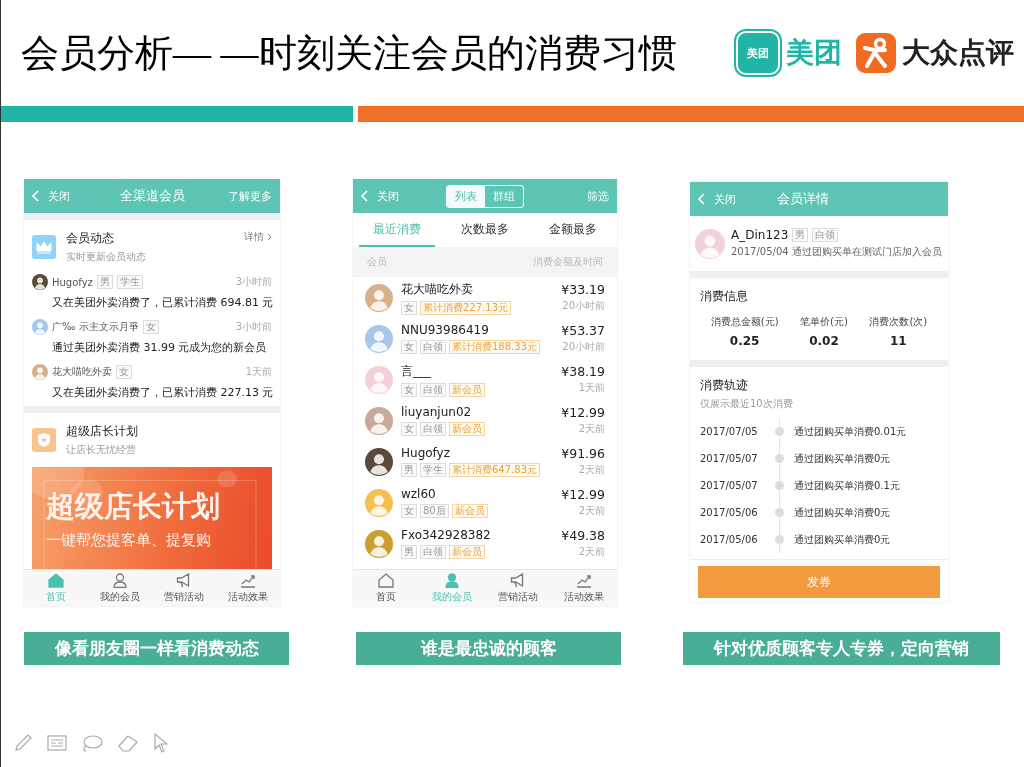 The width and height of the screenshot is (1024, 767). I want to click on stat-value: 0.25, so click(744, 341).